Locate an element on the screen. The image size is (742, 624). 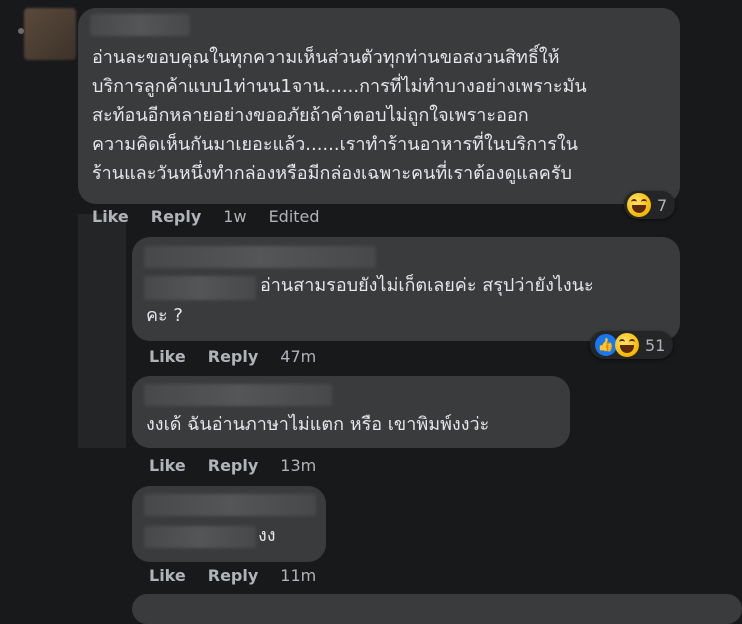
comment-actions: Like Reply 1w Edited is located at coordinates (206, 216).